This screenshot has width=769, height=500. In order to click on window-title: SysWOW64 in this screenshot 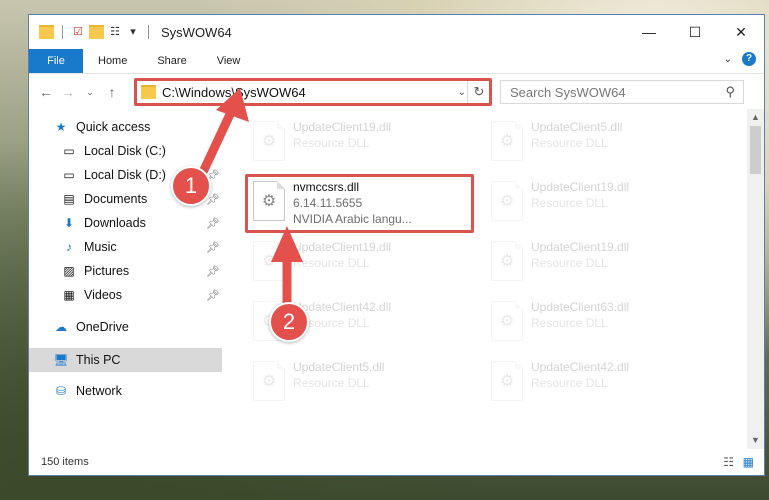, I will do `click(196, 32)`.